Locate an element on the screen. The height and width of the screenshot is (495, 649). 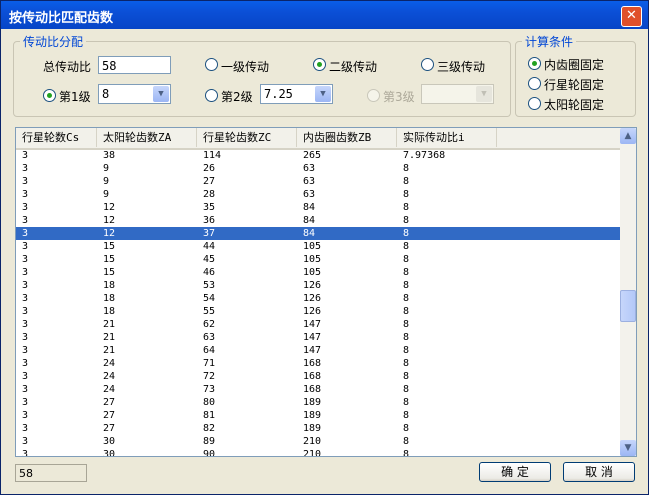
table-row: 3 12 35 84 8 is located at coordinates (318, 207).